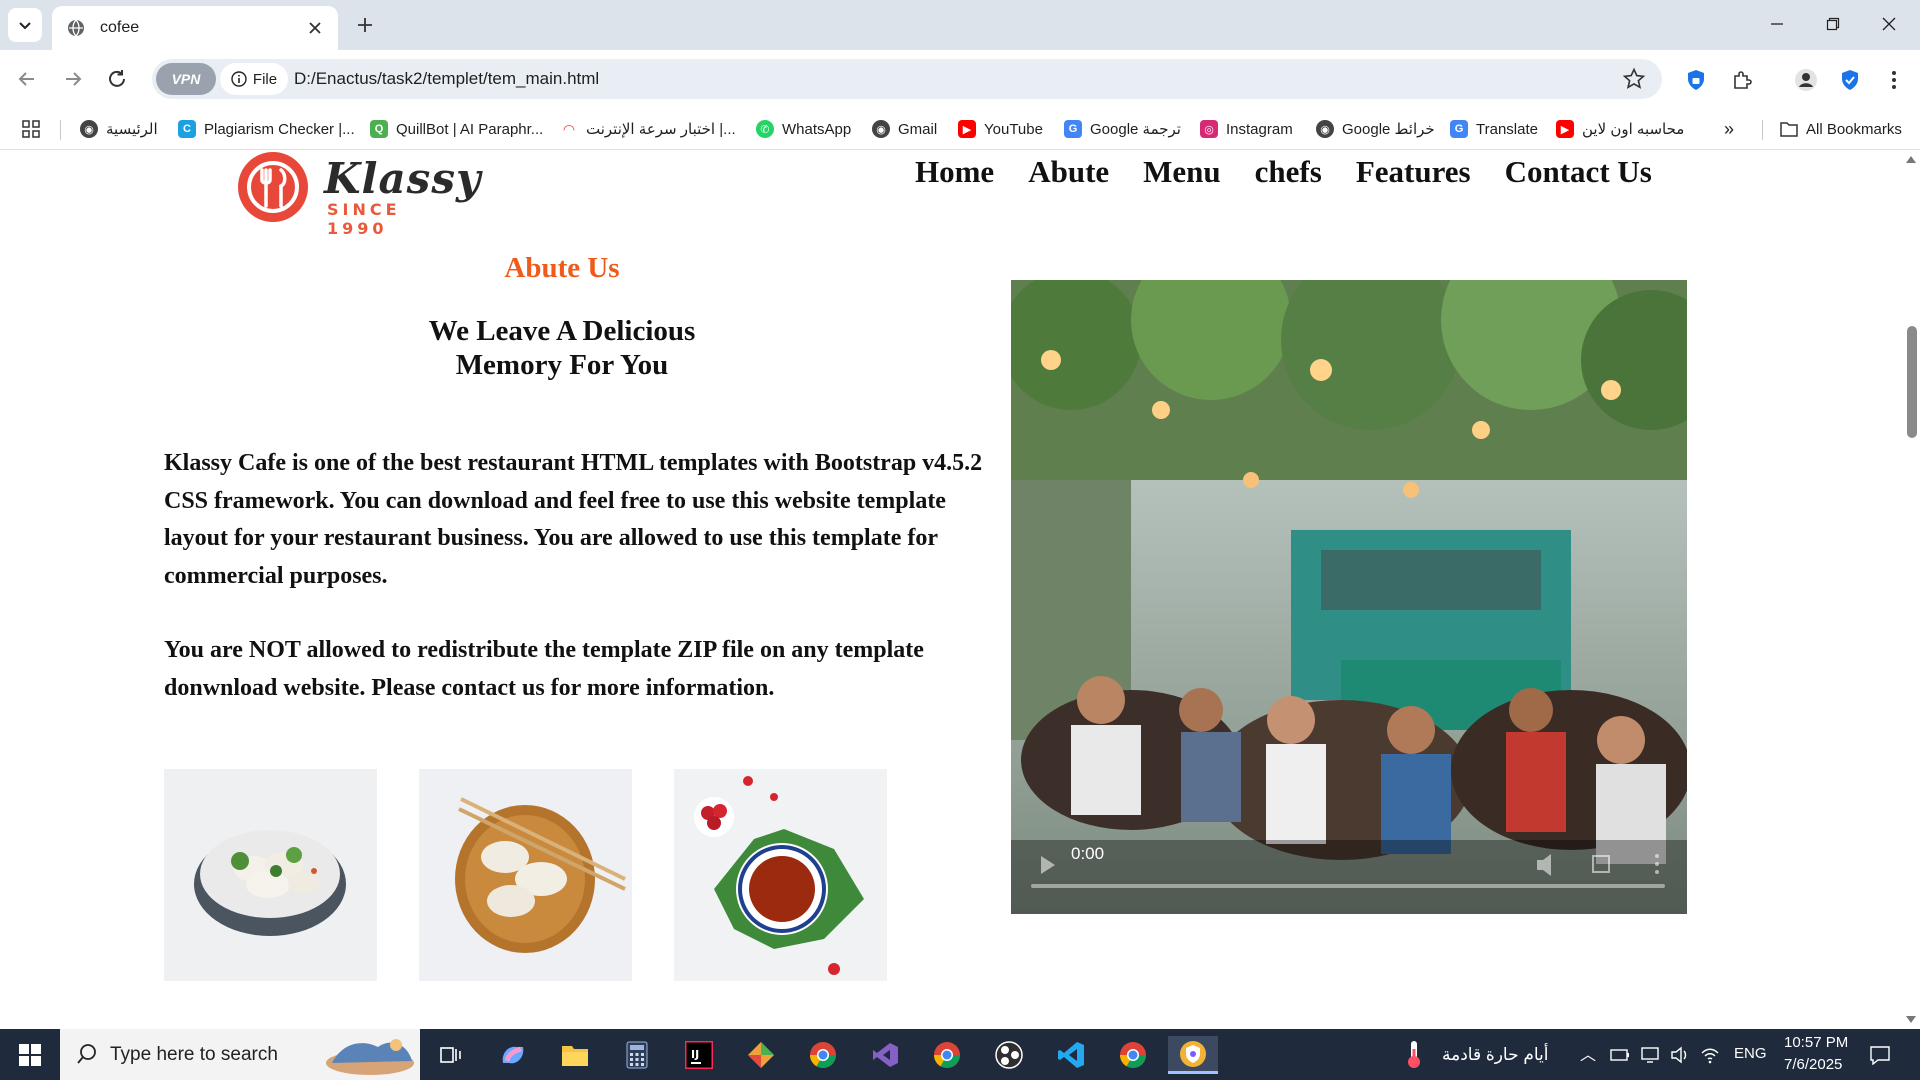  What do you see at coordinates (186, 79) in the screenshot?
I see `vpn-button: VPN` at bounding box center [186, 79].